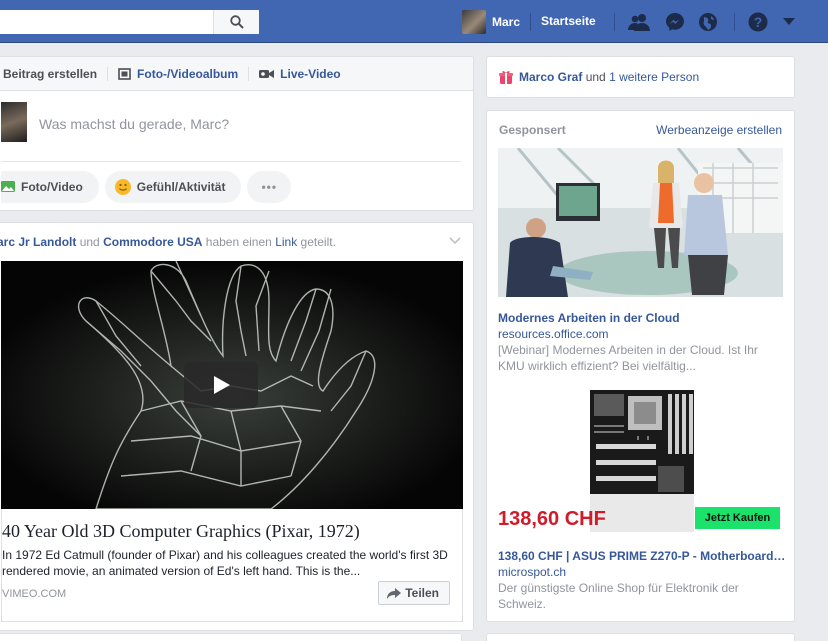 Image resolution: width=828 pixels, height=641 pixels. Describe the element at coordinates (595, 77) in the screenshot. I see `birthday-text: und` at that location.